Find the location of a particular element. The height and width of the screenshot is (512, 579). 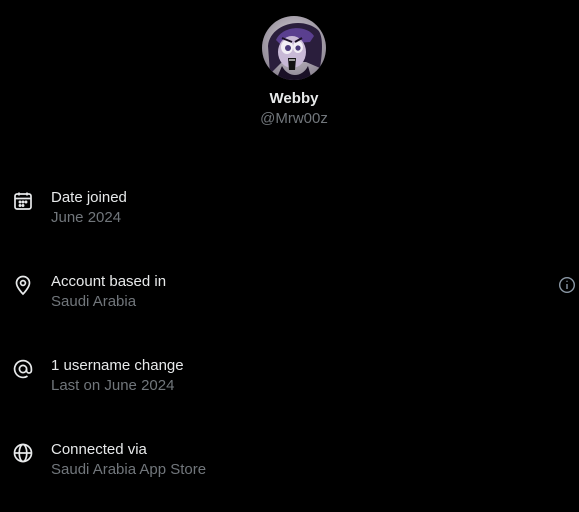

avatar is located at coordinates (294, 48).